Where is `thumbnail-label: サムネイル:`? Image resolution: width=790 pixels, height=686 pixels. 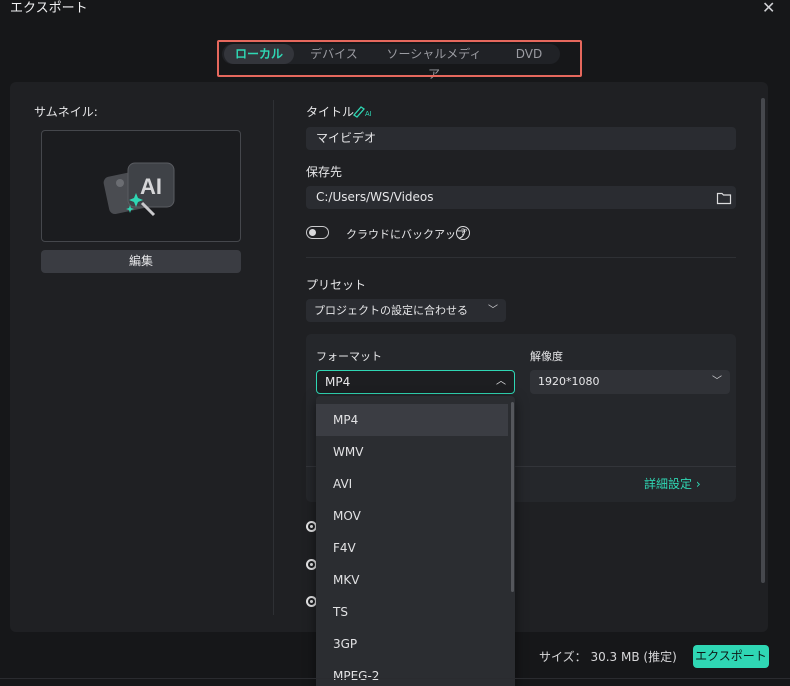 thumbnail-label: サムネイル: is located at coordinates (66, 112).